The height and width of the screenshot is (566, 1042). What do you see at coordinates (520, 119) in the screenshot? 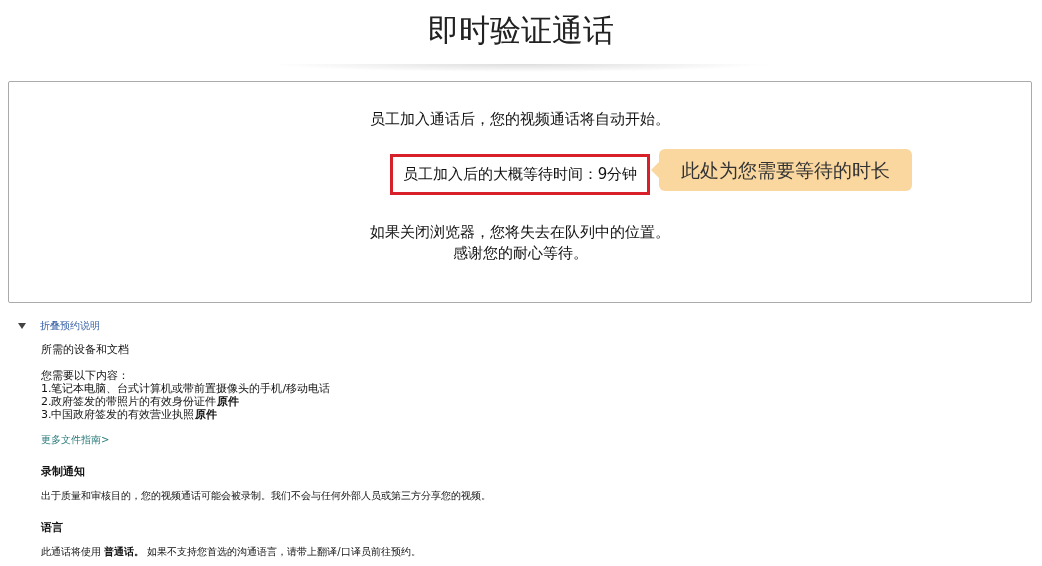
I see `intro-text: 员工加入通话后，您的视频通话将自动开始。` at bounding box center [520, 119].